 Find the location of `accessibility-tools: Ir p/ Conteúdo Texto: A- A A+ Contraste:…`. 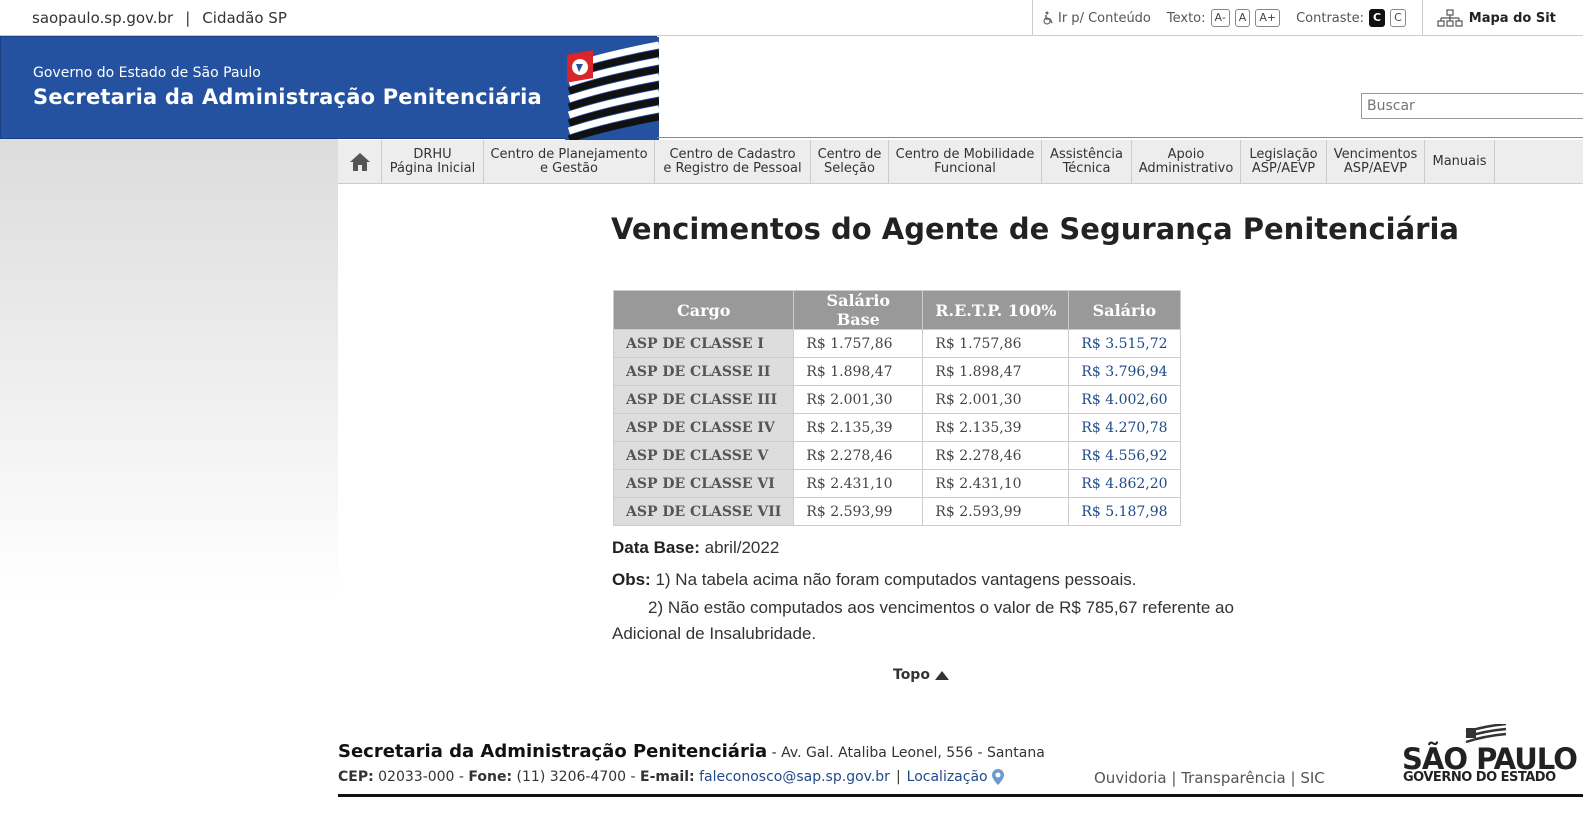

accessibility-tools: Ir p/ Conteúdo Texto: A- A A+ Contraste:… is located at coordinates (1294, 18).